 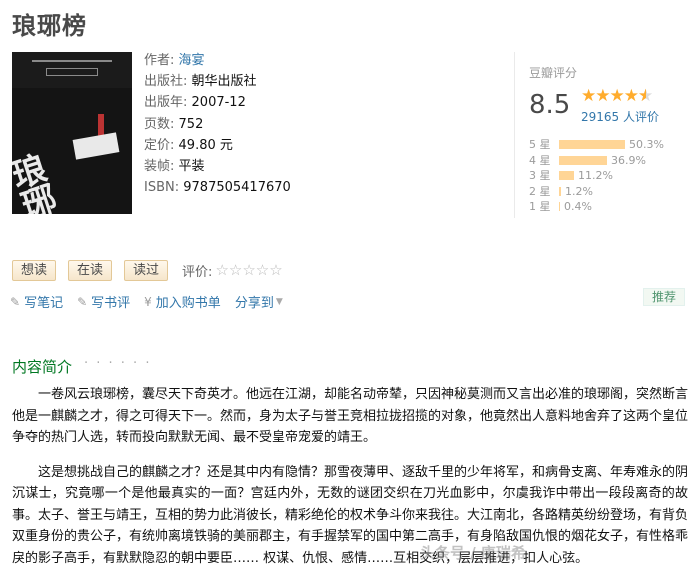 I want to click on share-link: 分享到 ▼, so click(x=259, y=301).